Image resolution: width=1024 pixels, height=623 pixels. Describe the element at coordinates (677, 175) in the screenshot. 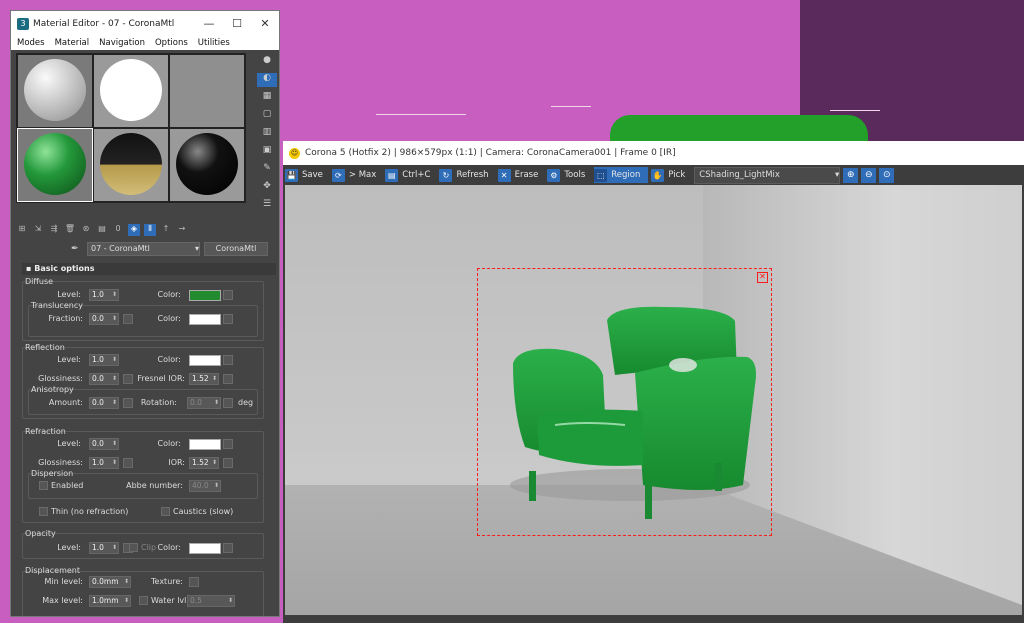

I see `pick-label: Pick` at that location.